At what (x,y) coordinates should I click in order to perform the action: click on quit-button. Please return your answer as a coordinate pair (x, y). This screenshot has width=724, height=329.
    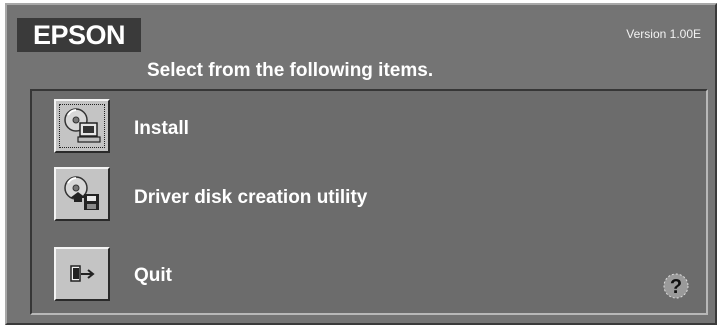
    Looking at the image, I should click on (82, 274).